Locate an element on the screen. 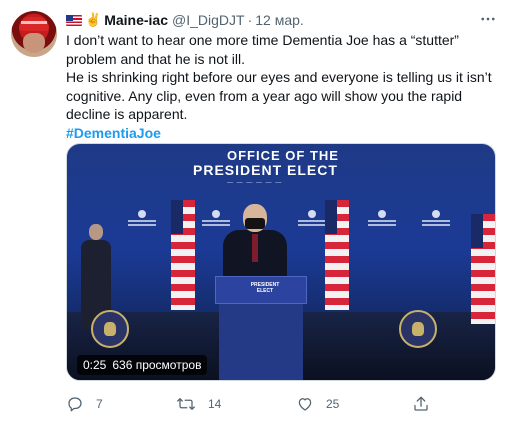 The image size is (509, 422). video-duration: 0:25 is located at coordinates (95, 365).